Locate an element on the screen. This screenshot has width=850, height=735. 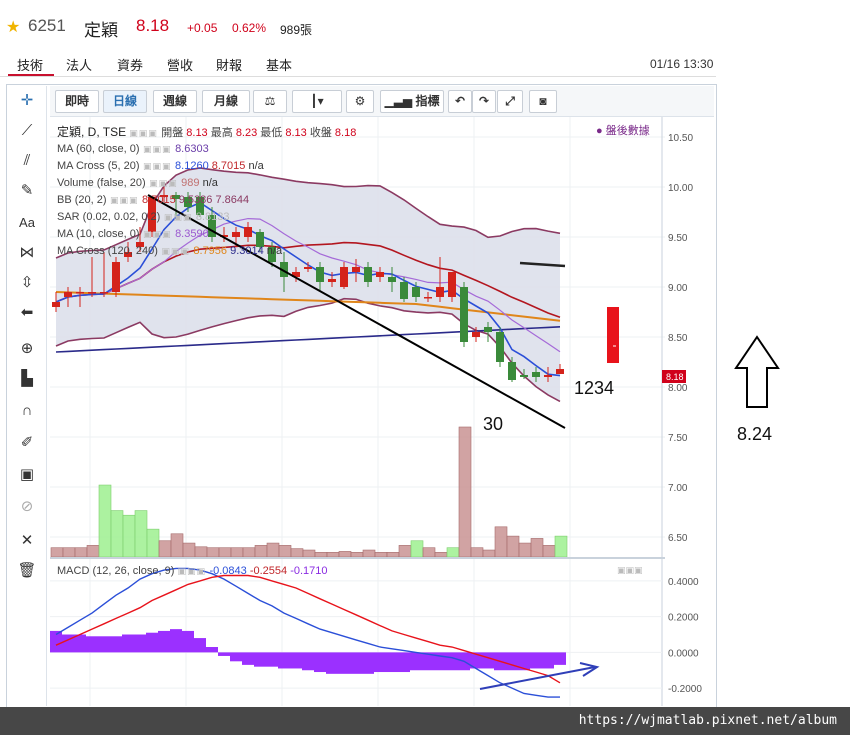
watermark-url: https://wjmatlab.pixnet.net/album is located at coordinates (707, 720).